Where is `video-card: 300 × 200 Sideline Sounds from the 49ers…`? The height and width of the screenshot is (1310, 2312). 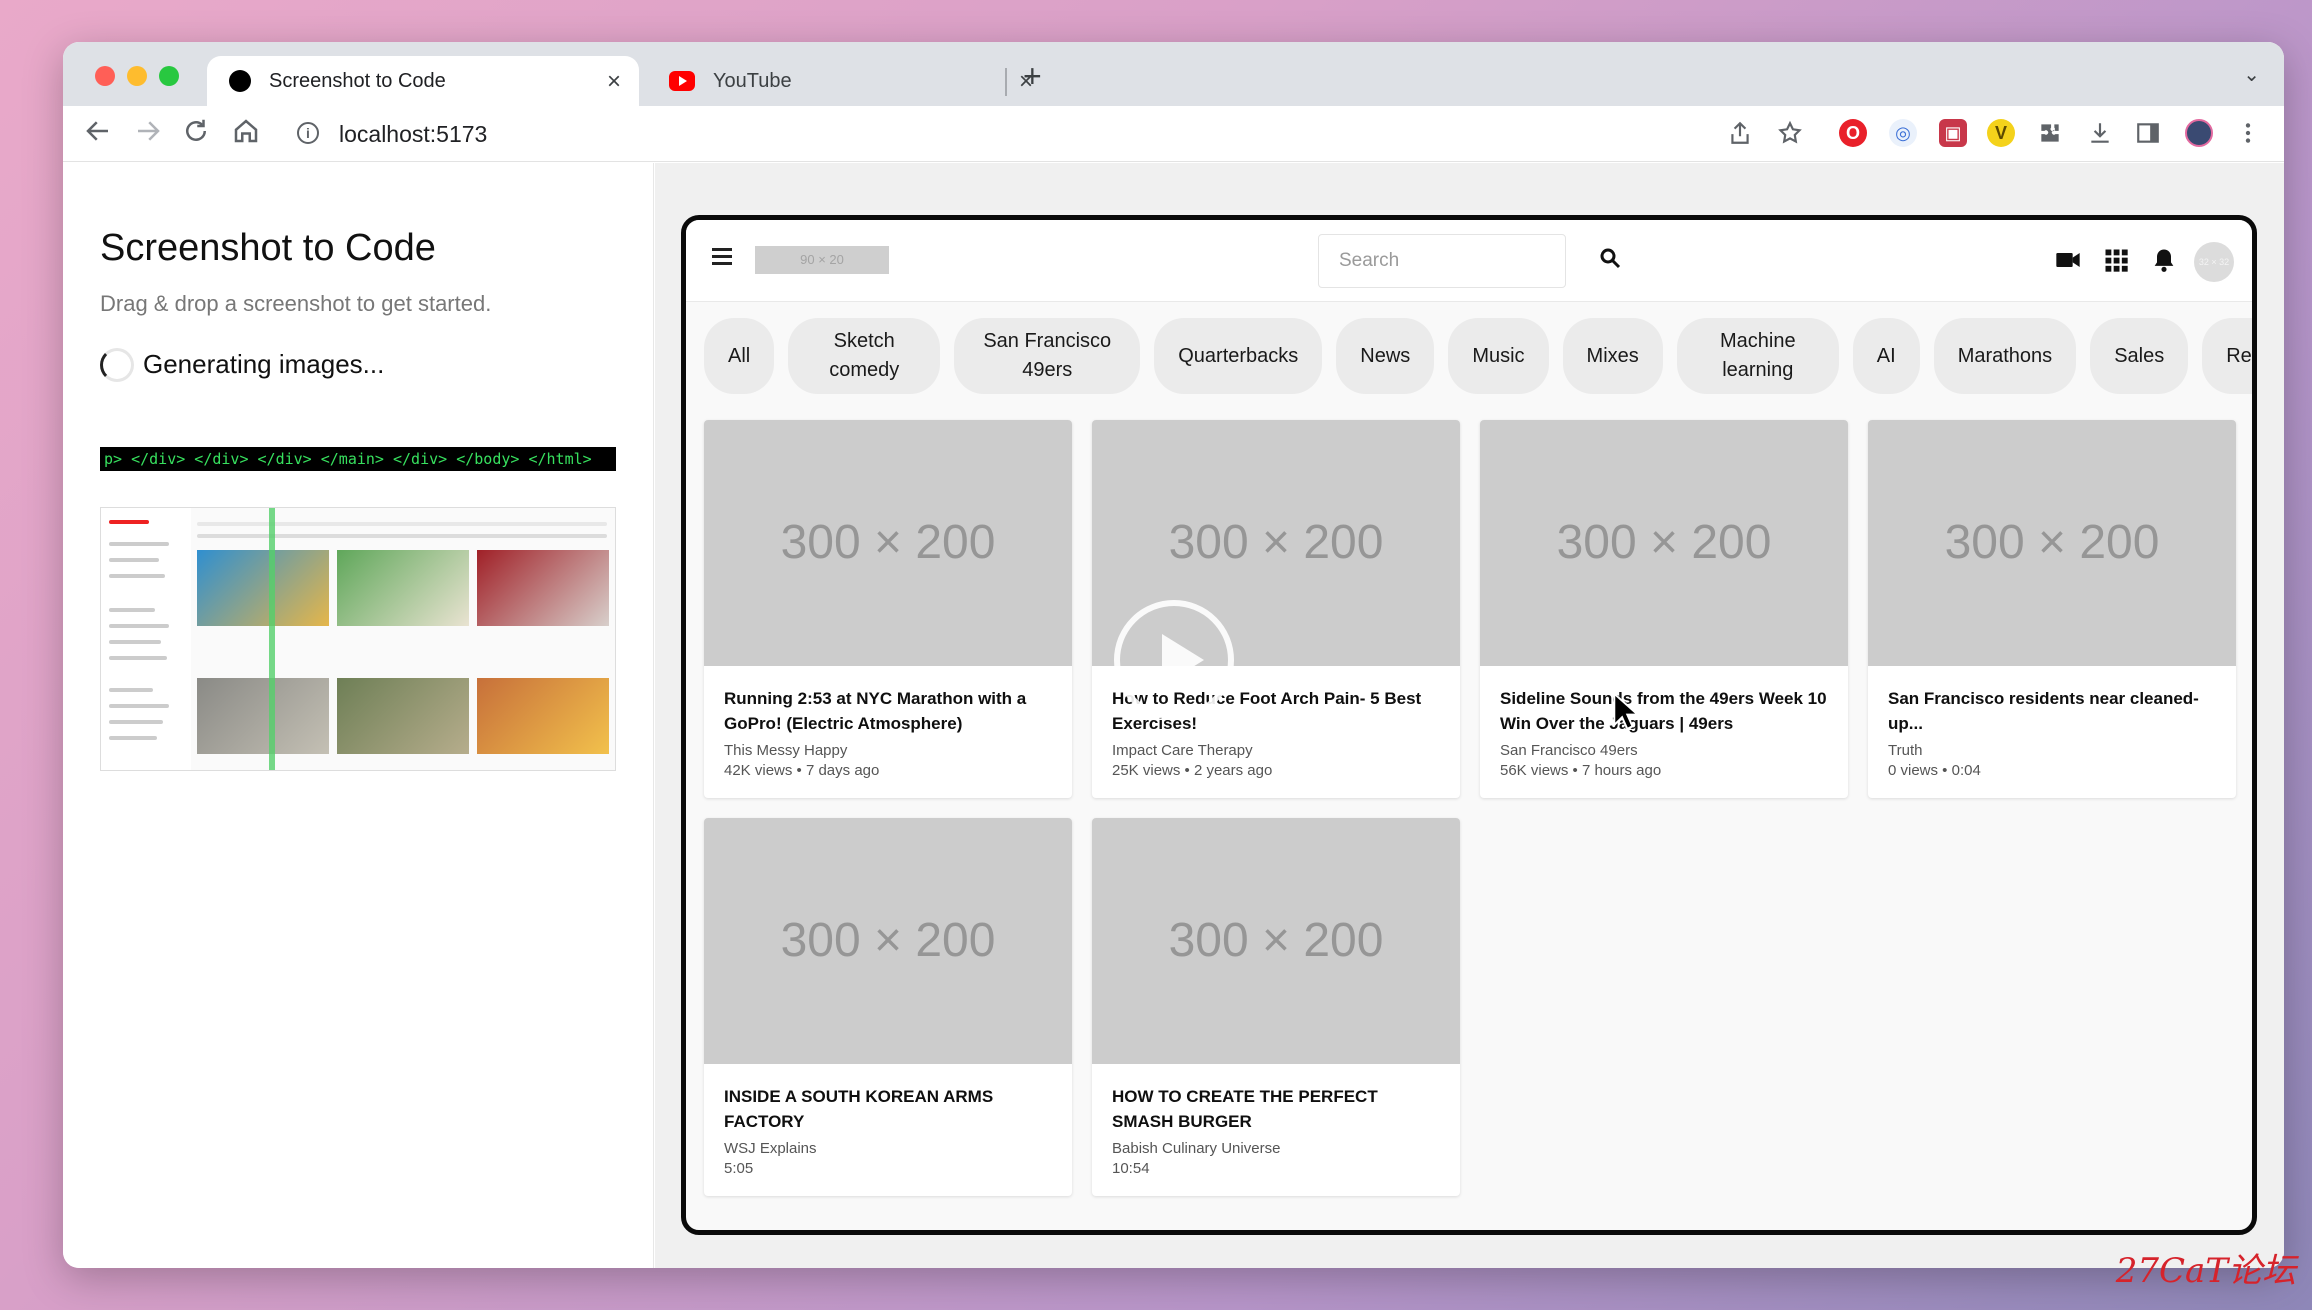
video-card: 300 × 200 Sideline Sounds from the 49ers… is located at coordinates (1664, 609).